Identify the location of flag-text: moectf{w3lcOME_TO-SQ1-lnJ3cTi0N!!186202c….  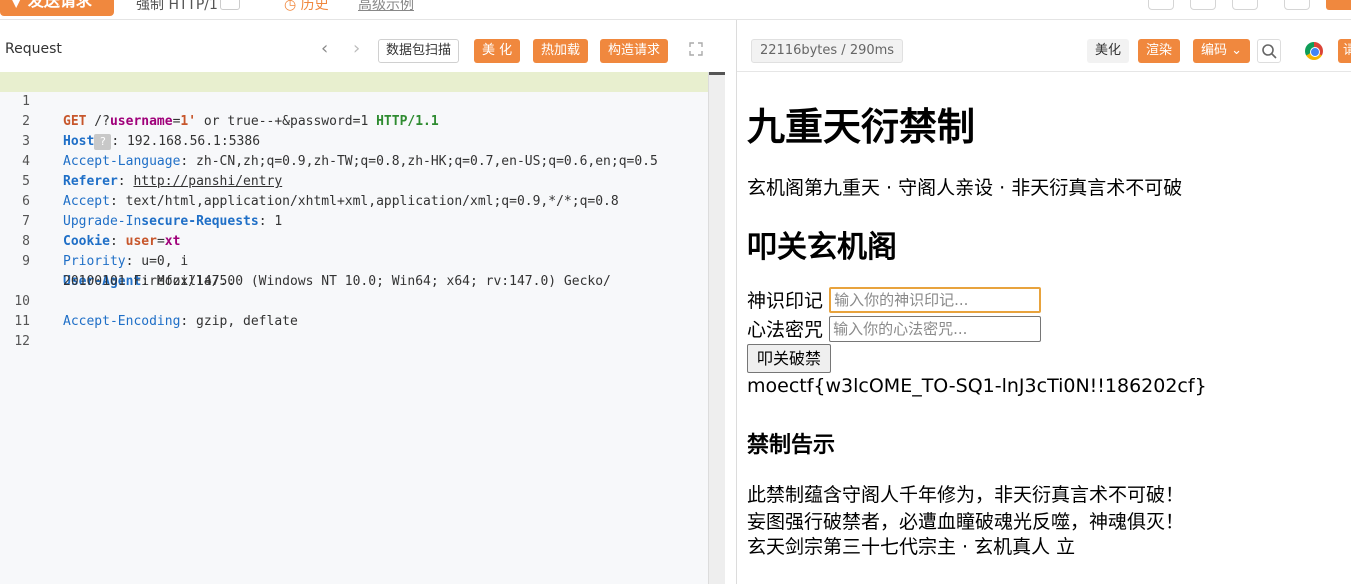
(977, 386).